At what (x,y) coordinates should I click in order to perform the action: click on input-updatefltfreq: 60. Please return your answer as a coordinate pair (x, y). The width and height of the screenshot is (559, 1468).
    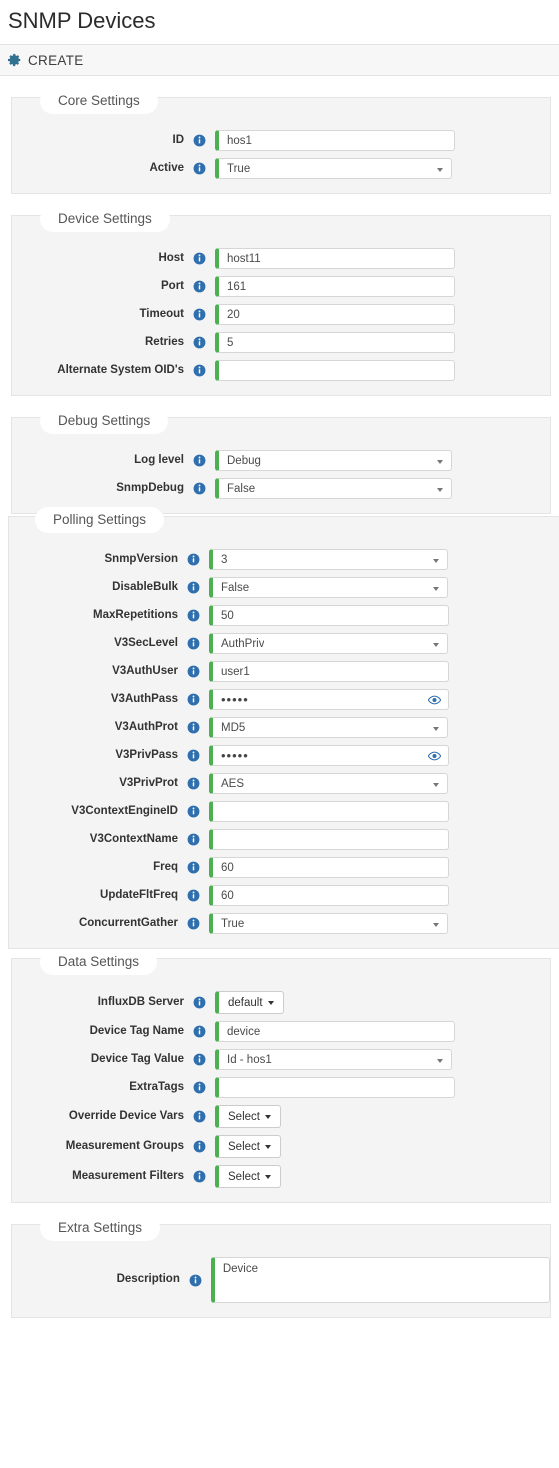
    Looking at the image, I should click on (329, 896).